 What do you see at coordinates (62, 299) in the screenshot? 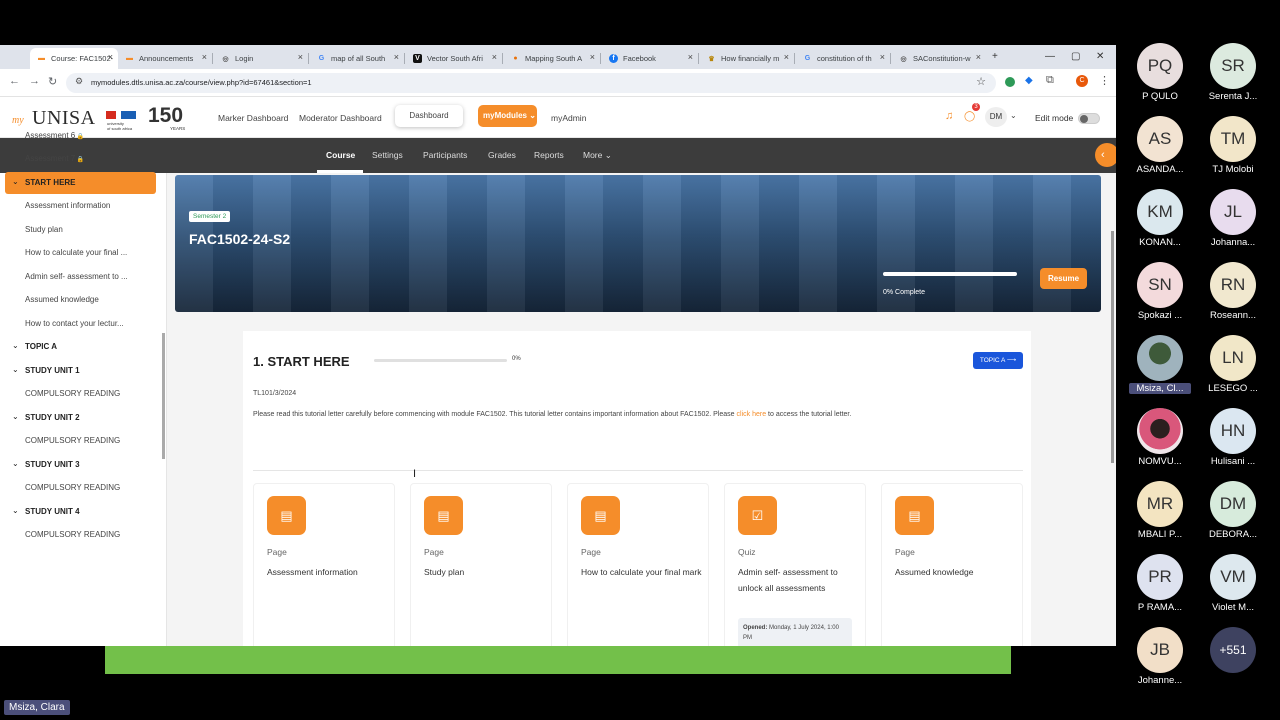
I see `sidebar-item: Assumed knowledge` at bounding box center [62, 299].